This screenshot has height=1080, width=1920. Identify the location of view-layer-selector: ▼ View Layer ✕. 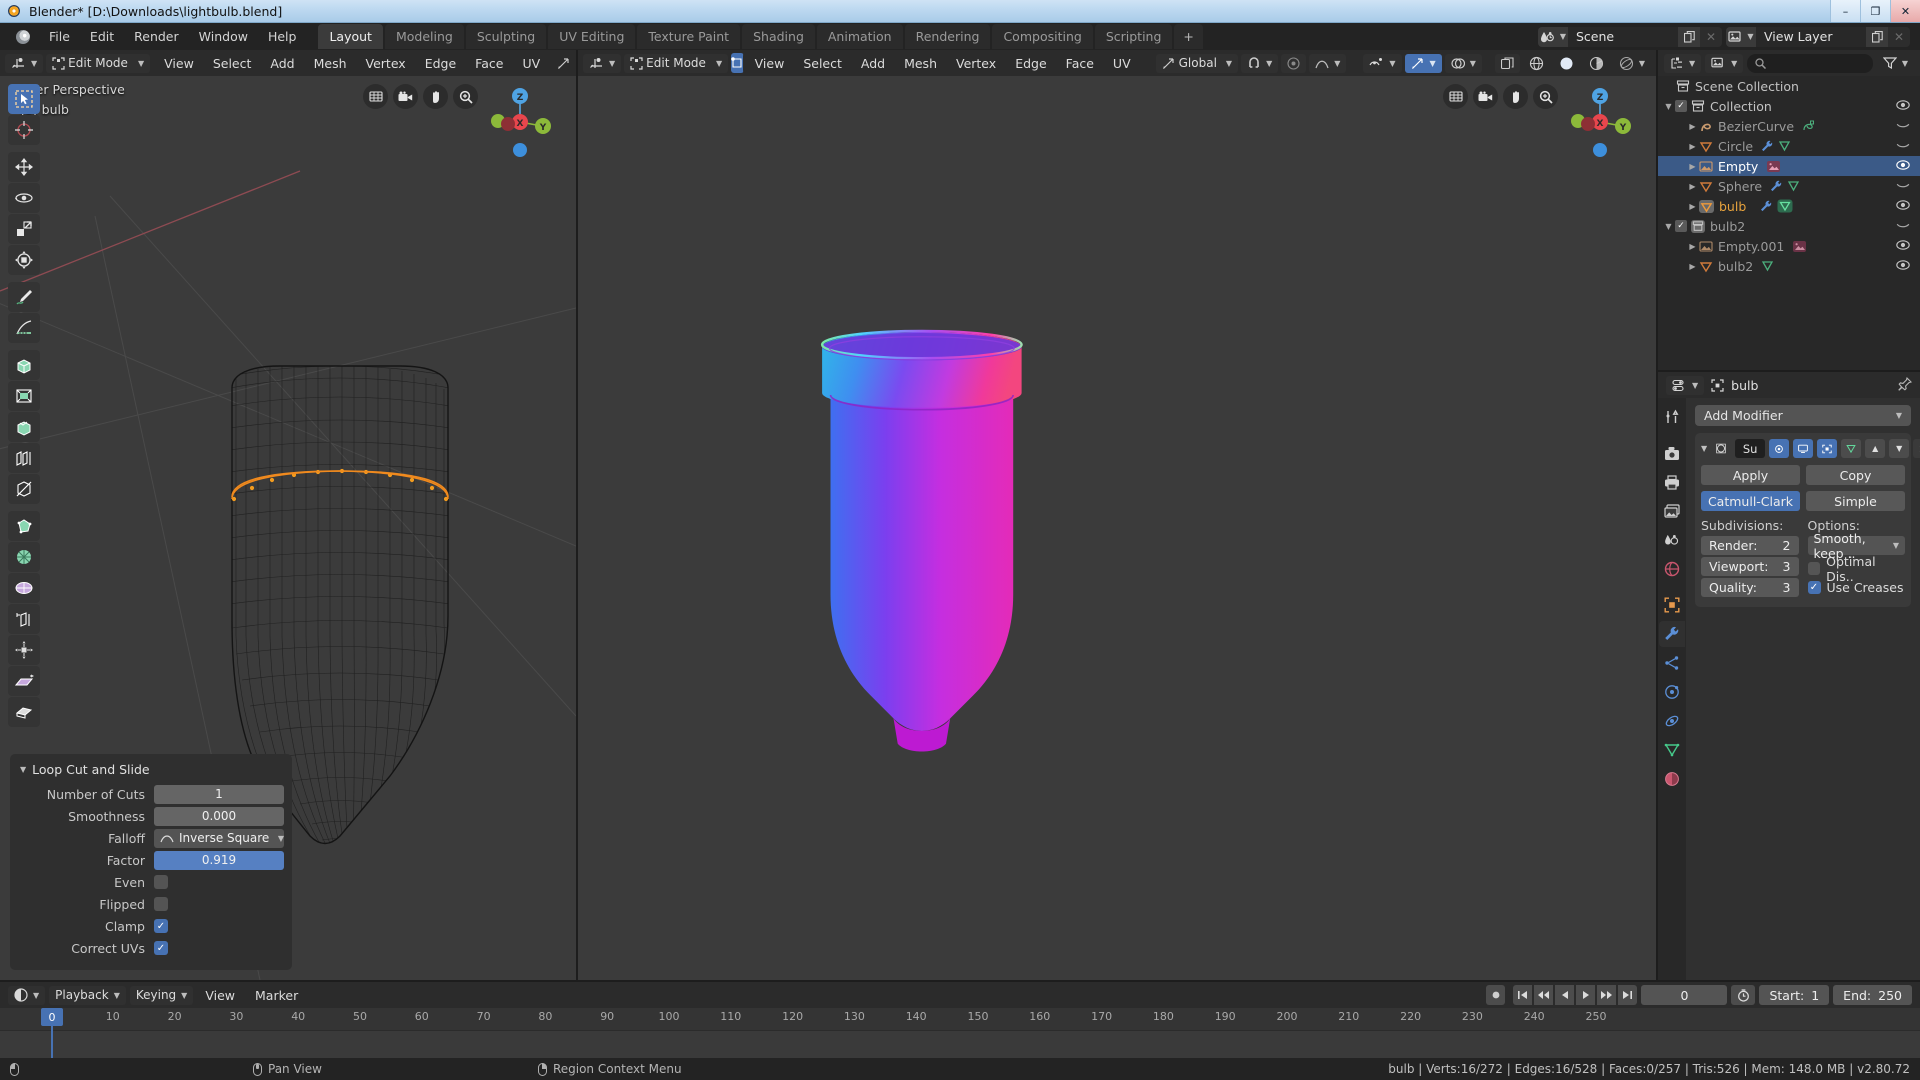
(1818, 36).